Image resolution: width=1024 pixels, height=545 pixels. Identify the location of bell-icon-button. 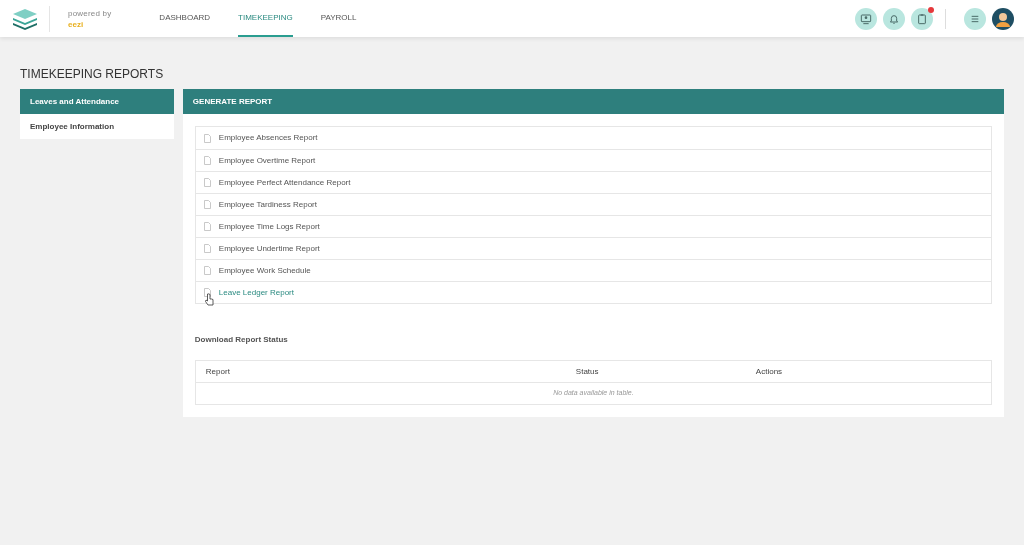
(894, 18).